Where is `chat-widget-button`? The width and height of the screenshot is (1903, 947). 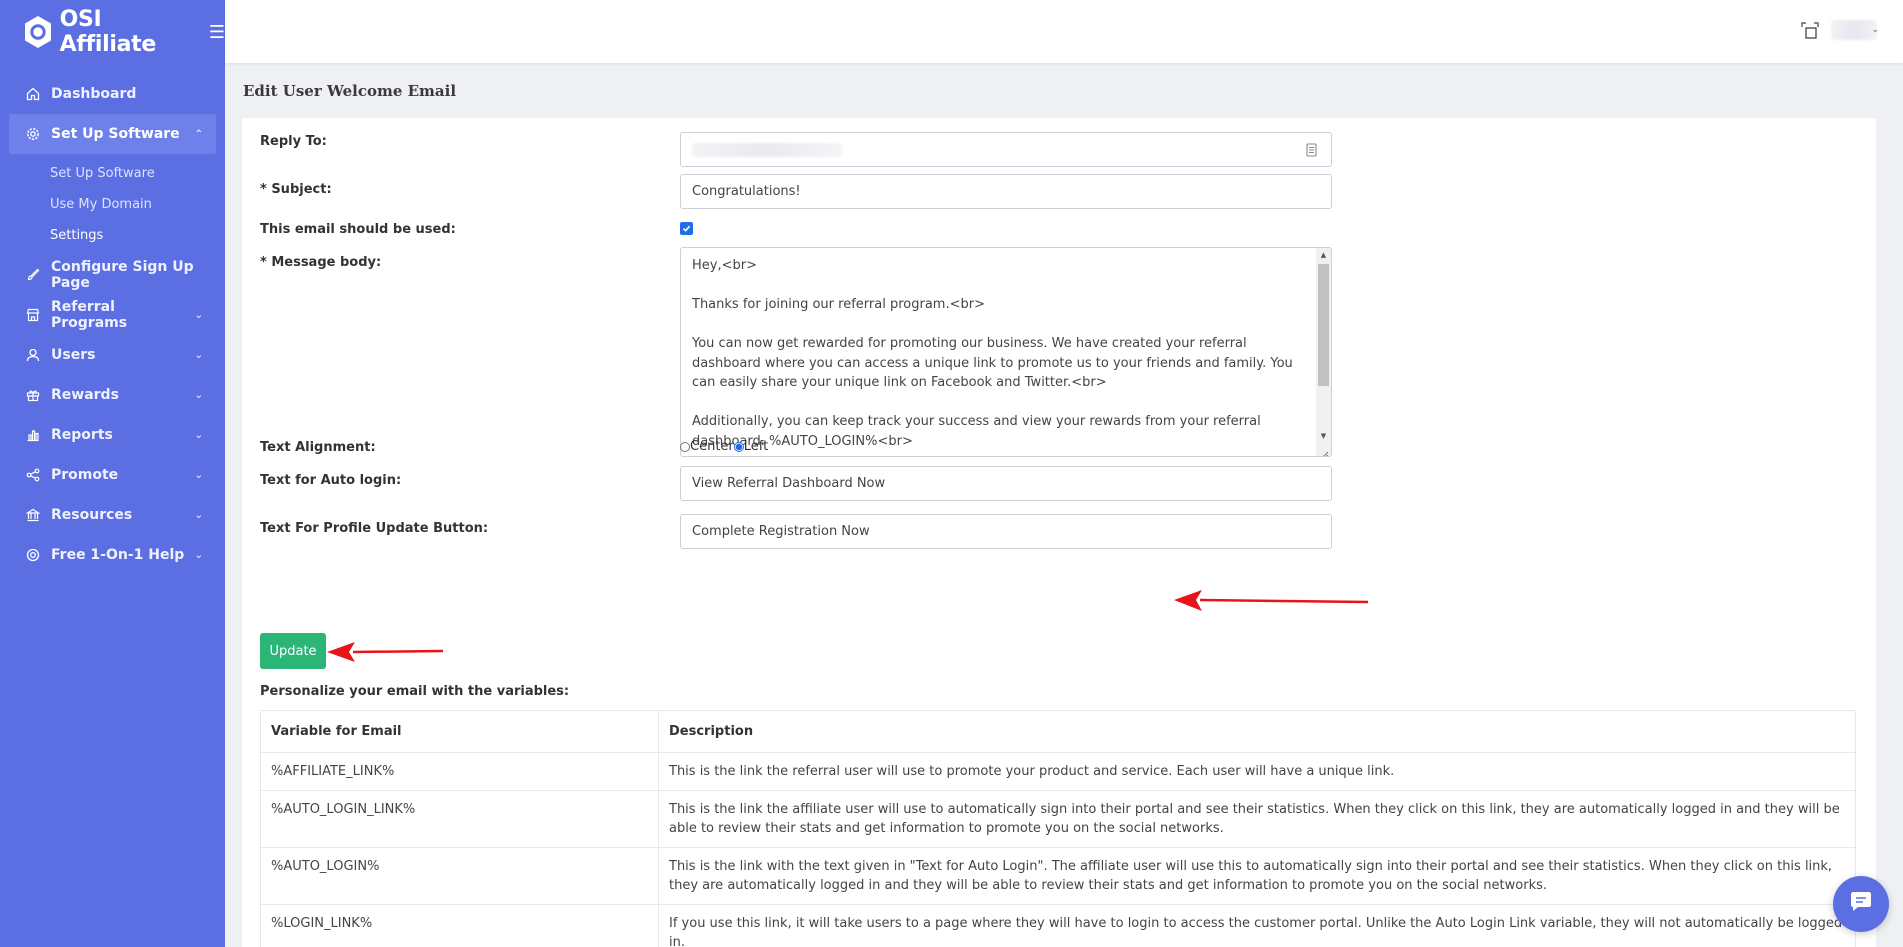 chat-widget-button is located at coordinates (1861, 904).